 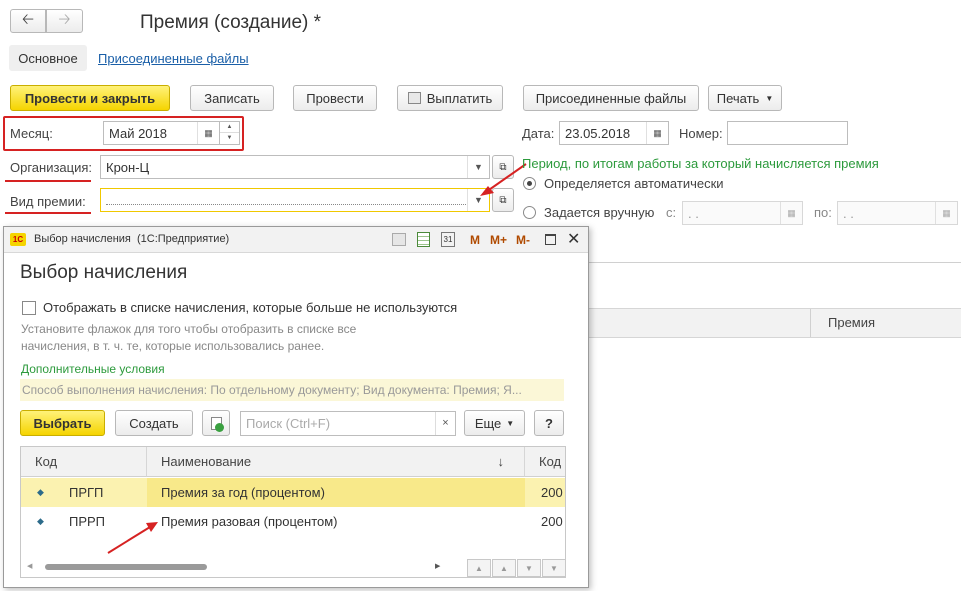 What do you see at coordinates (206, 461) in the screenshot?
I see `col-header-name-label: Наименование` at bounding box center [206, 461].